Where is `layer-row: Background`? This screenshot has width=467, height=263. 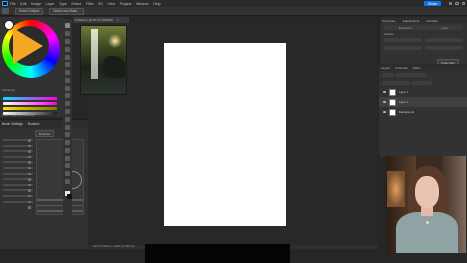 layer-row: Background is located at coordinates (423, 112).